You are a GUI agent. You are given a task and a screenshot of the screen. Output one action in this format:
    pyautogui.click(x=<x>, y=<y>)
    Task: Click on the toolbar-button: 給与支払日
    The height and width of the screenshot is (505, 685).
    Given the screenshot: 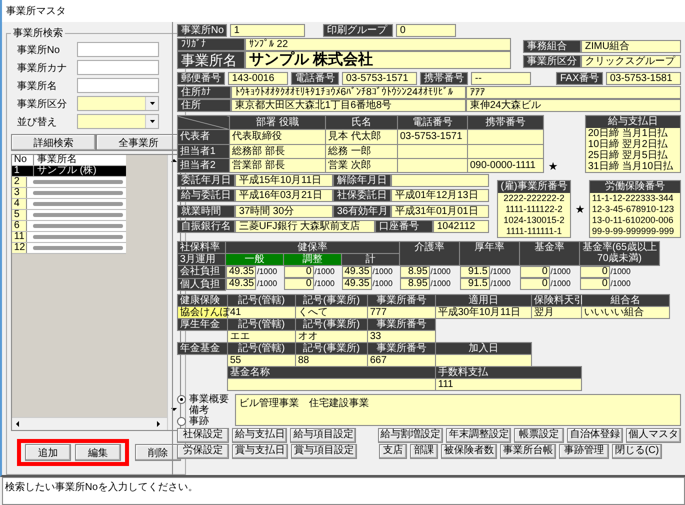 What is the action you would take?
    pyautogui.click(x=260, y=435)
    